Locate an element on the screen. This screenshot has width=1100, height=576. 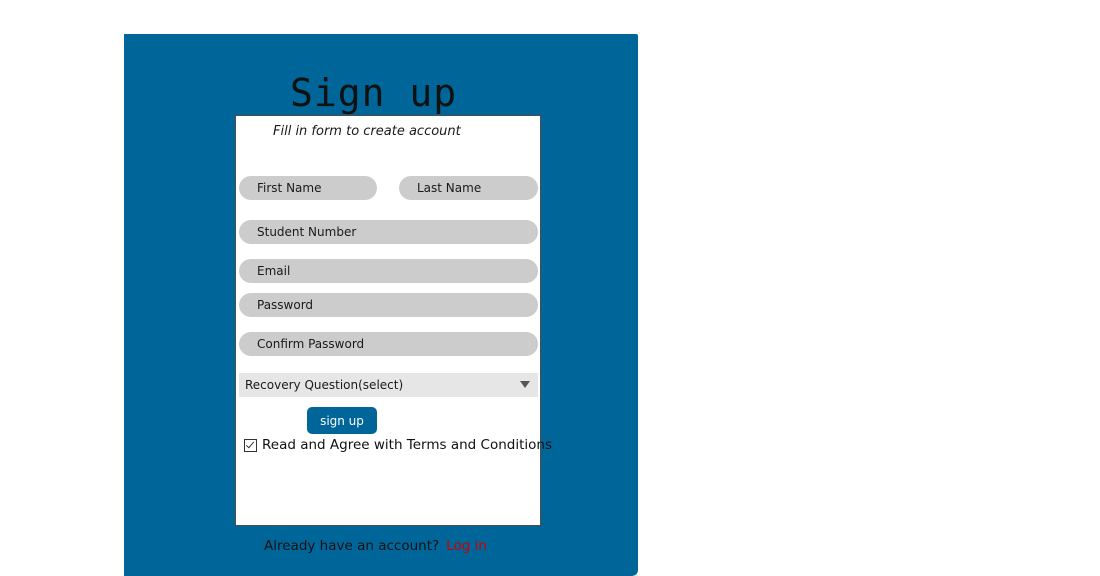
recovery-question-select: Recovery Question(select) is located at coordinates (388, 385).